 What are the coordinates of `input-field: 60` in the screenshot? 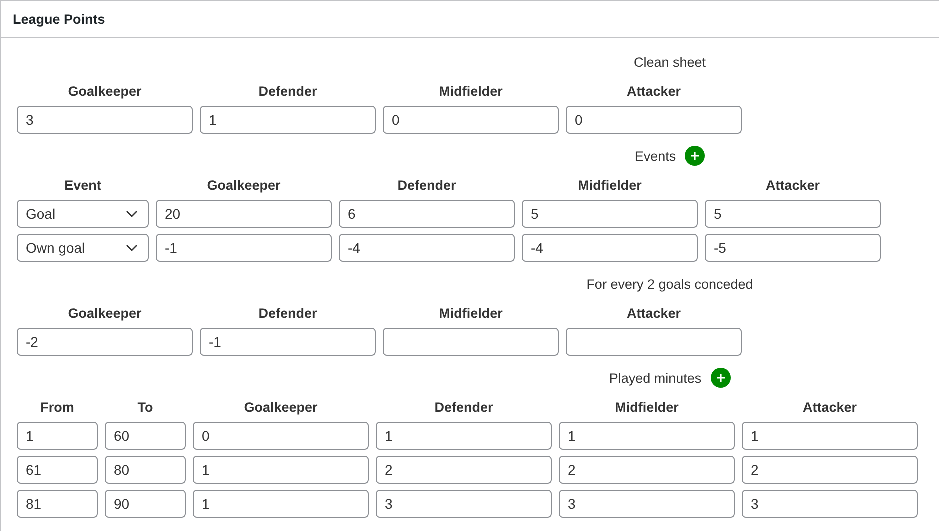 It's located at (145, 436).